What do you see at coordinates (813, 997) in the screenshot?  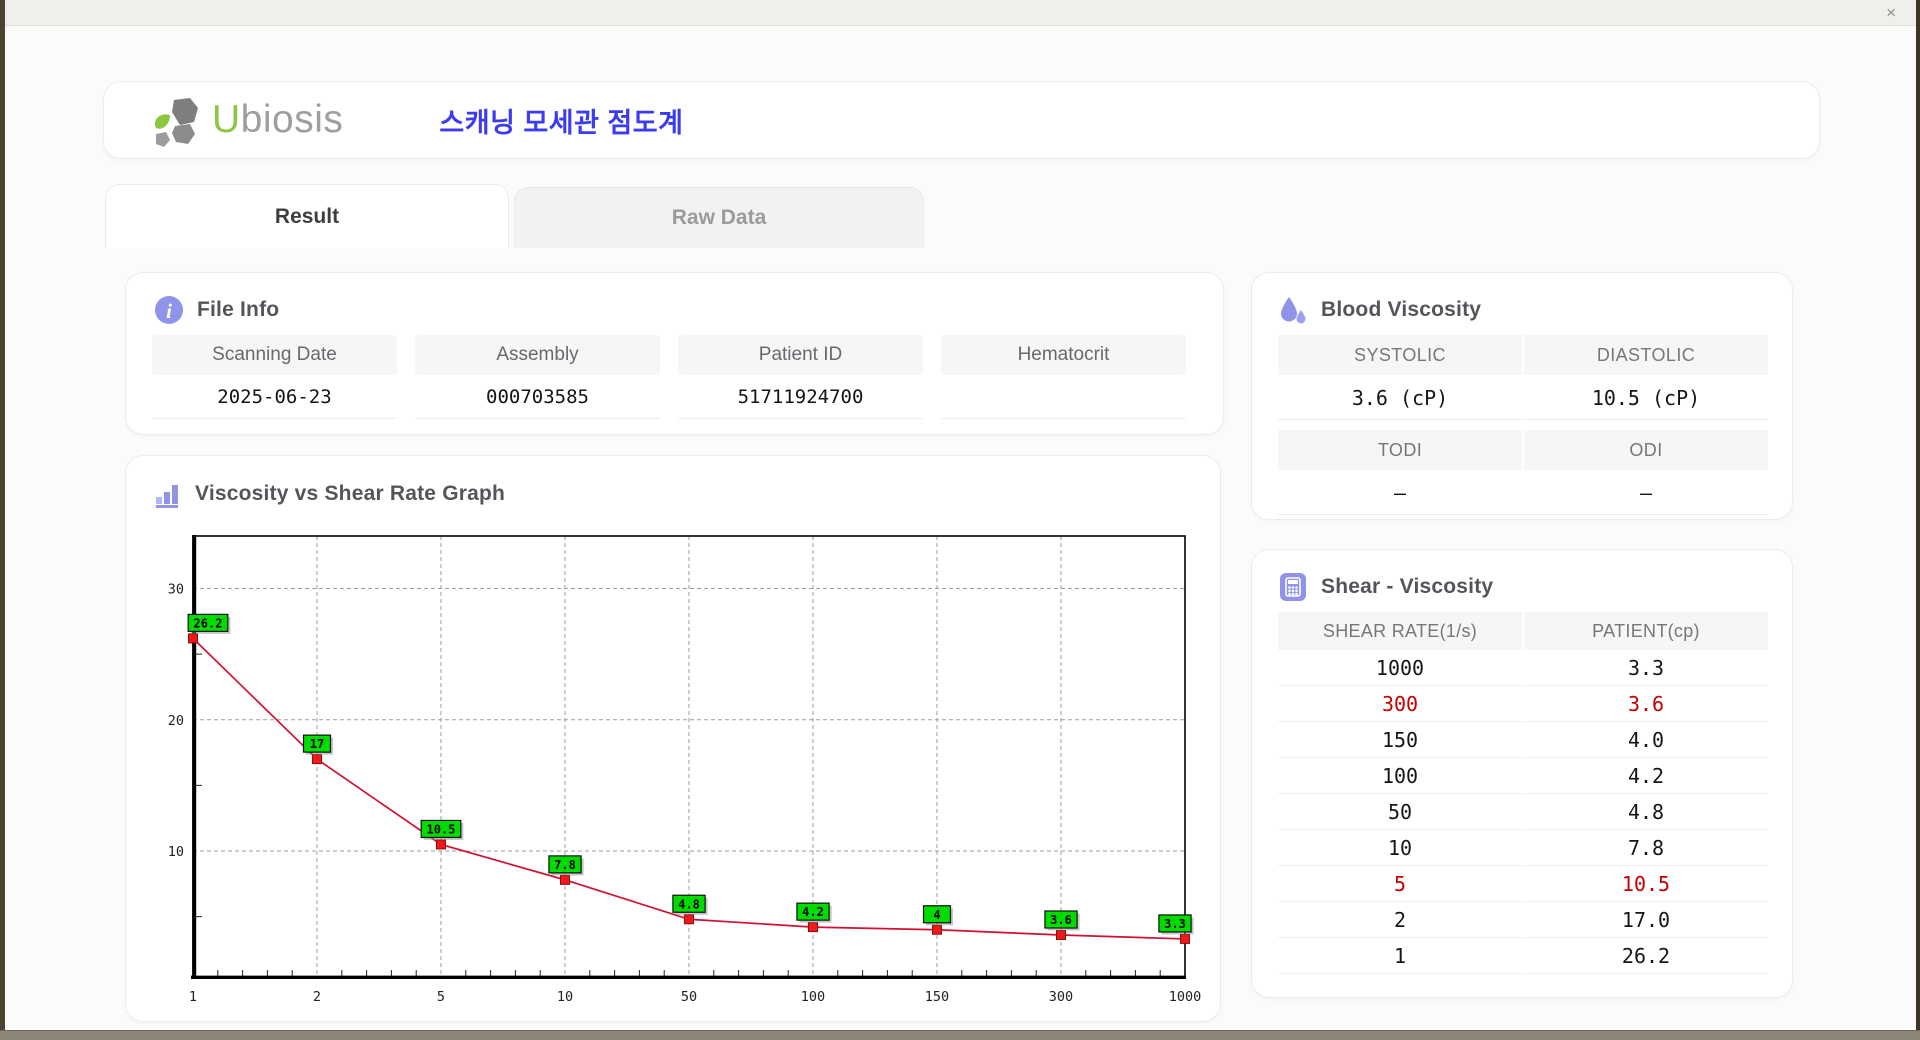 I see `svg-text: 100` at bounding box center [813, 997].